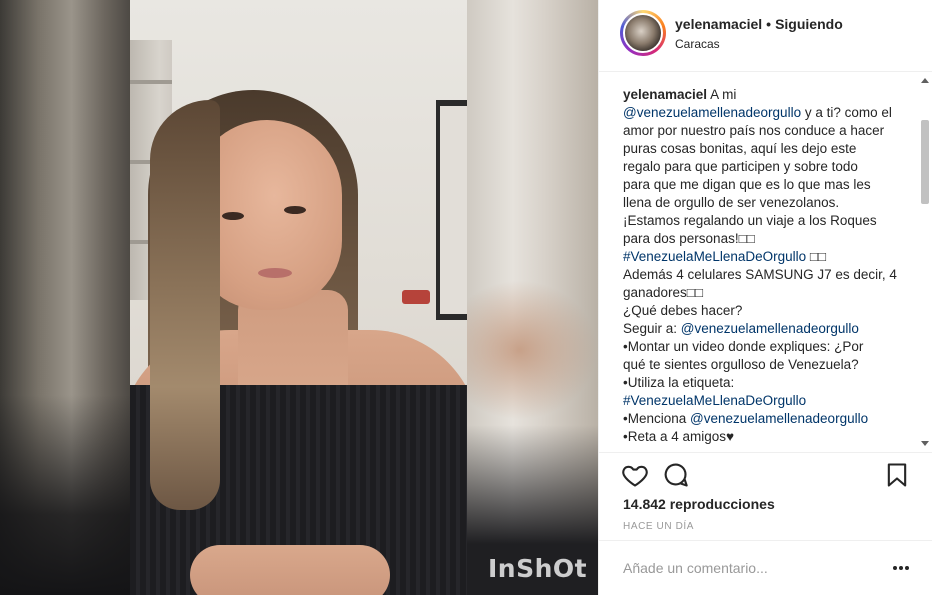 The width and height of the screenshot is (932, 595). I want to click on avatar-story-ring, so click(643, 33).